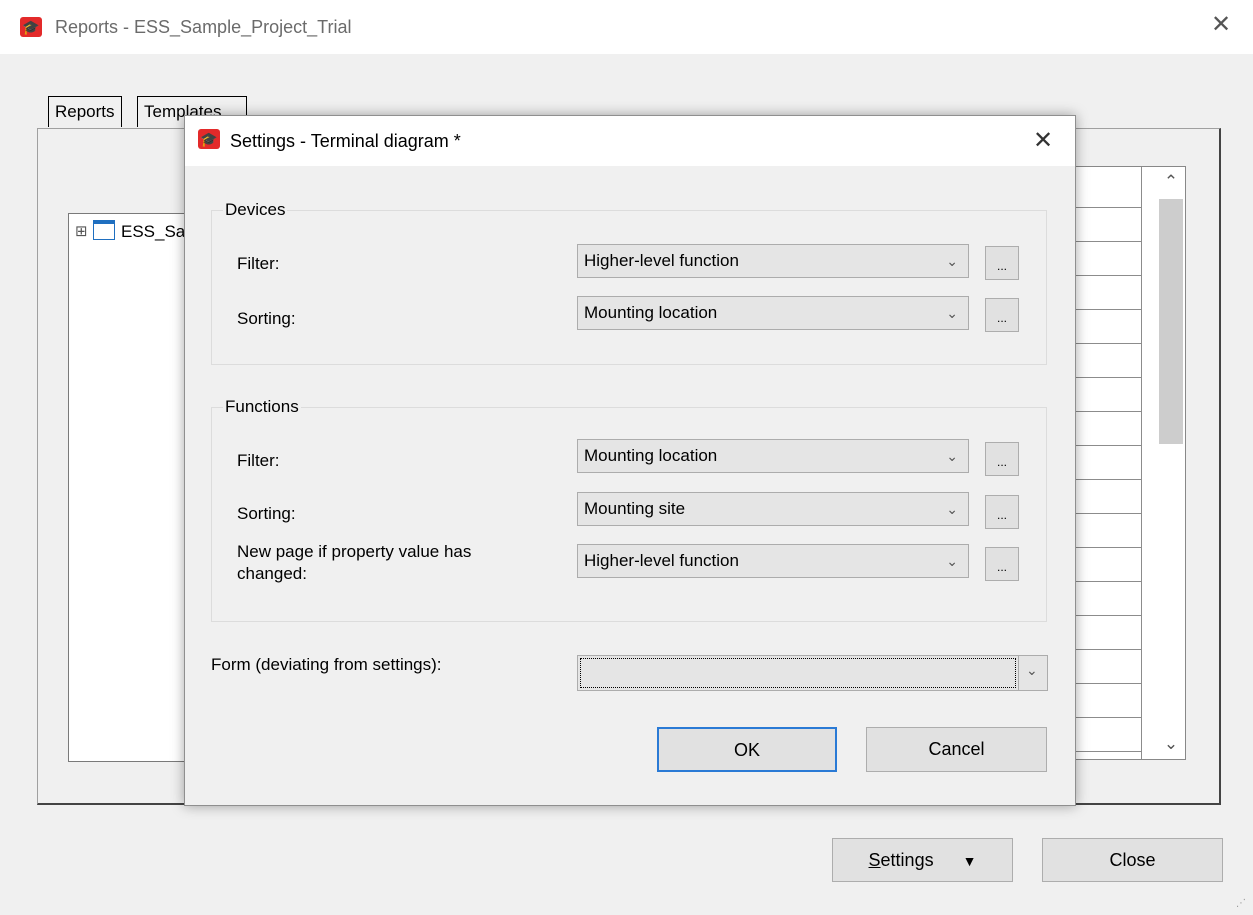 The height and width of the screenshot is (915, 1253). What do you see at coordinates (81, 231) in the screenshot?
I see `expand-icon: ⊞` at bounding box center [81, 231].